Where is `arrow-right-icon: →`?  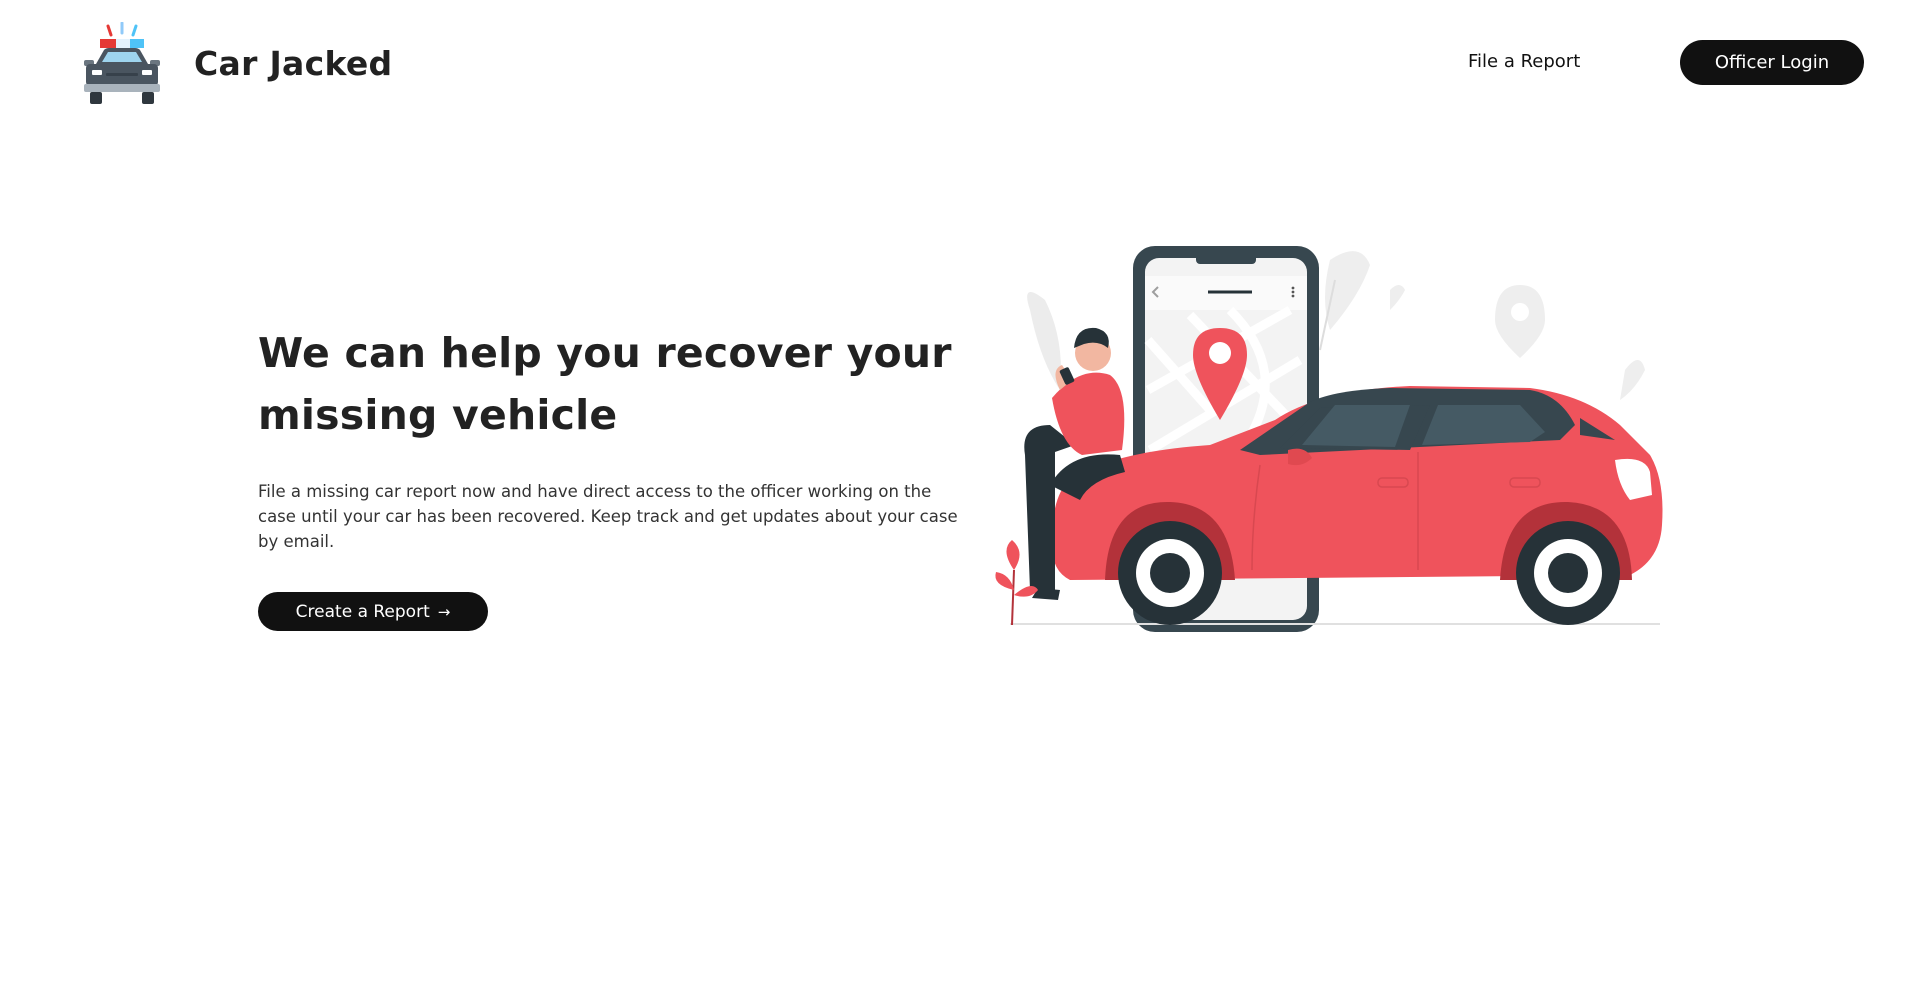
arrow-right-icon: → is located at coordinates (444, 611).